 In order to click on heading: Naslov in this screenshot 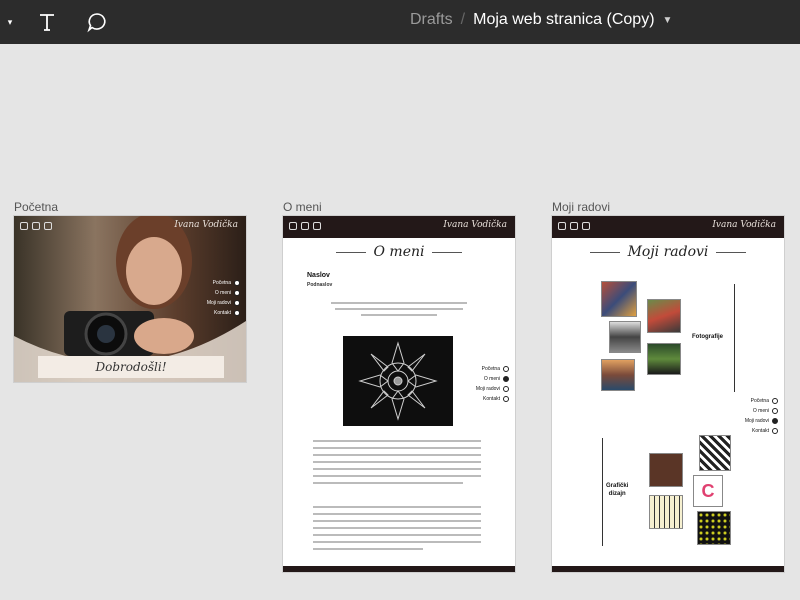, I will do `click(318, 275)`.